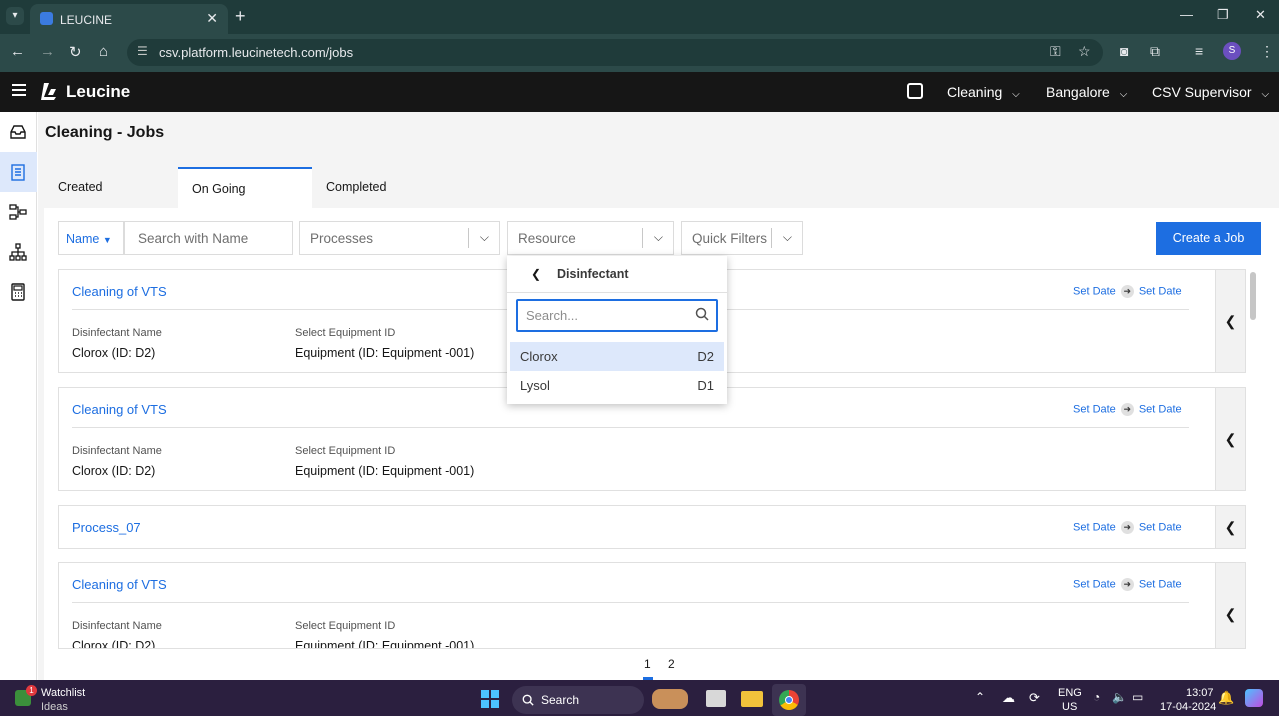 The height and width of the screenshot is (716, 1279). I want to click on field-value: Equipment (ID: Equipment -001), so click(385, 471).